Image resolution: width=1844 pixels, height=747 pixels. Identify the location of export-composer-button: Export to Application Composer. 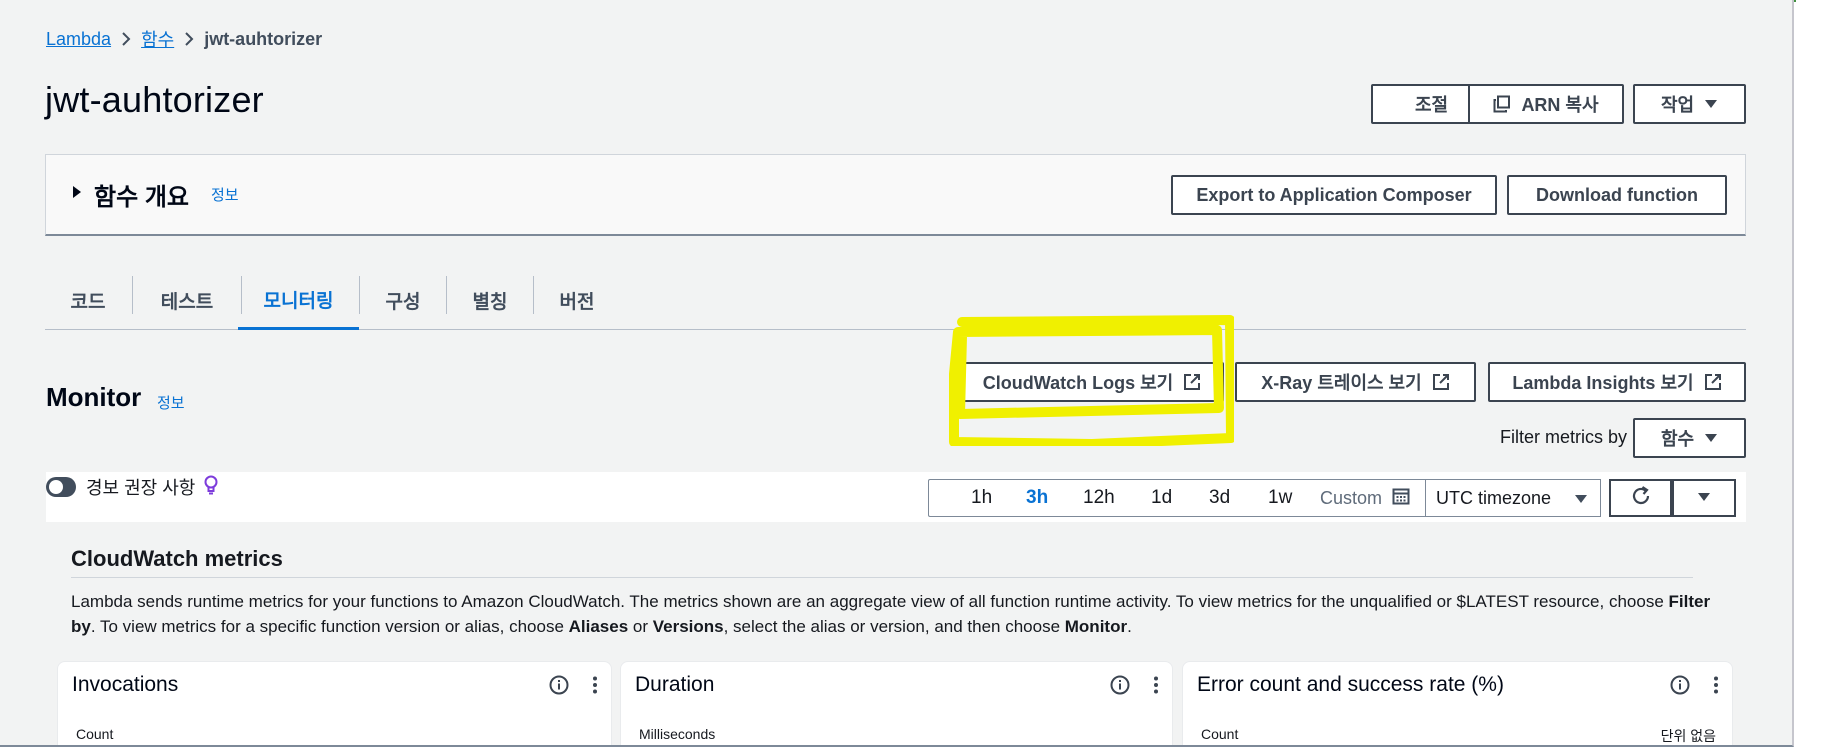
(1334, 195).